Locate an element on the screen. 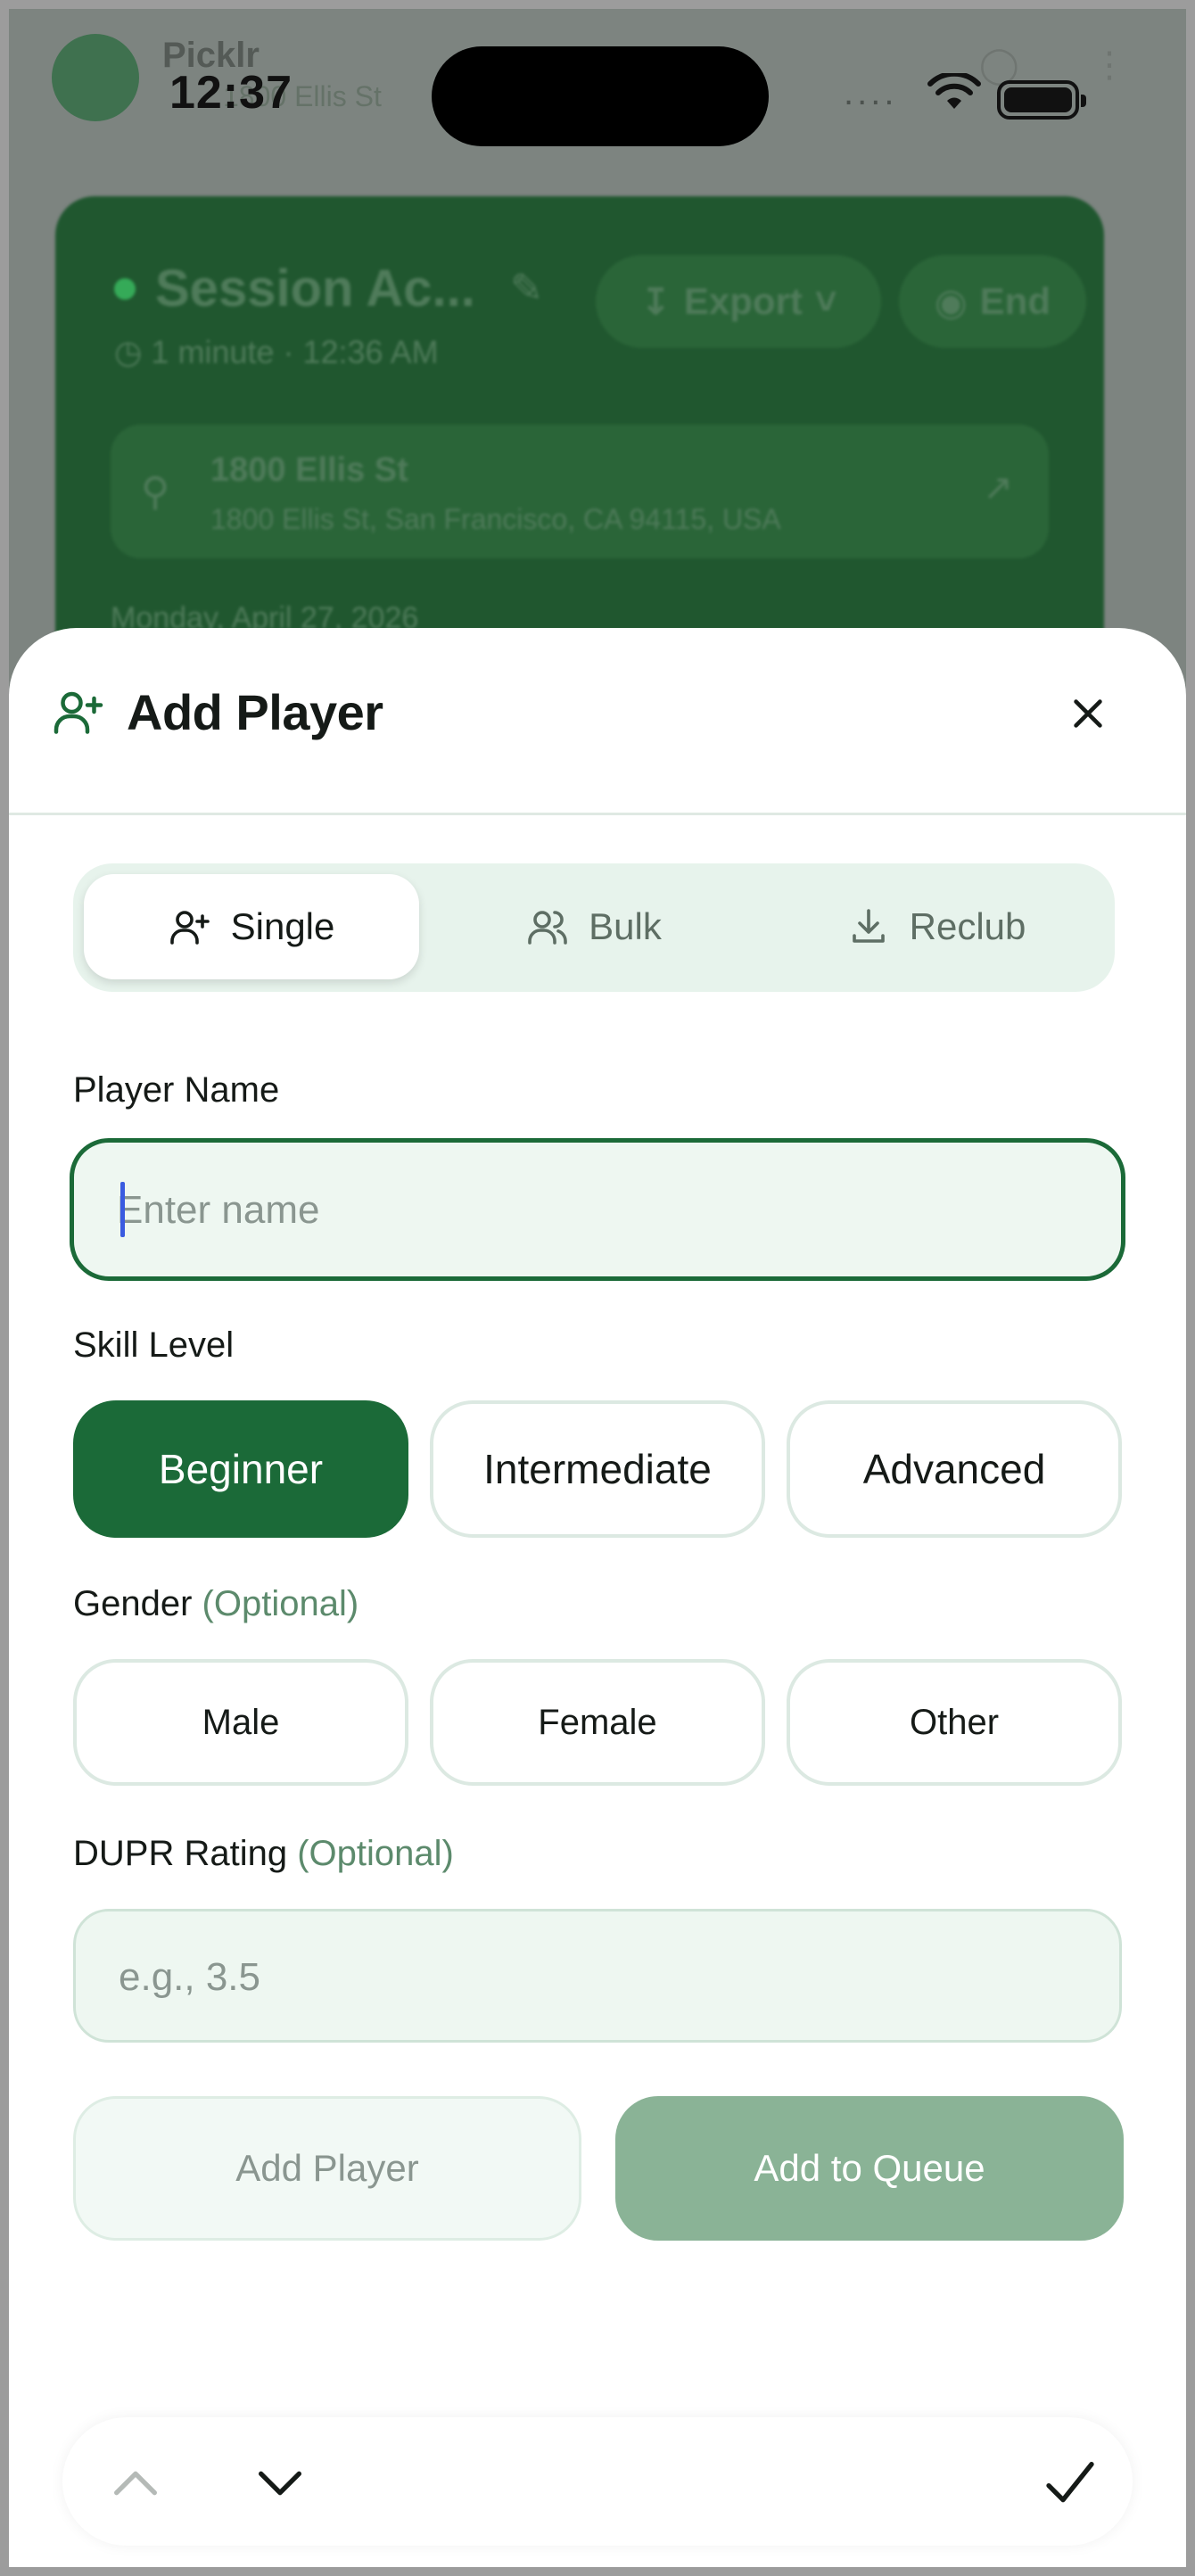  download-icon: ↧ is located at coordinates (655, 301).